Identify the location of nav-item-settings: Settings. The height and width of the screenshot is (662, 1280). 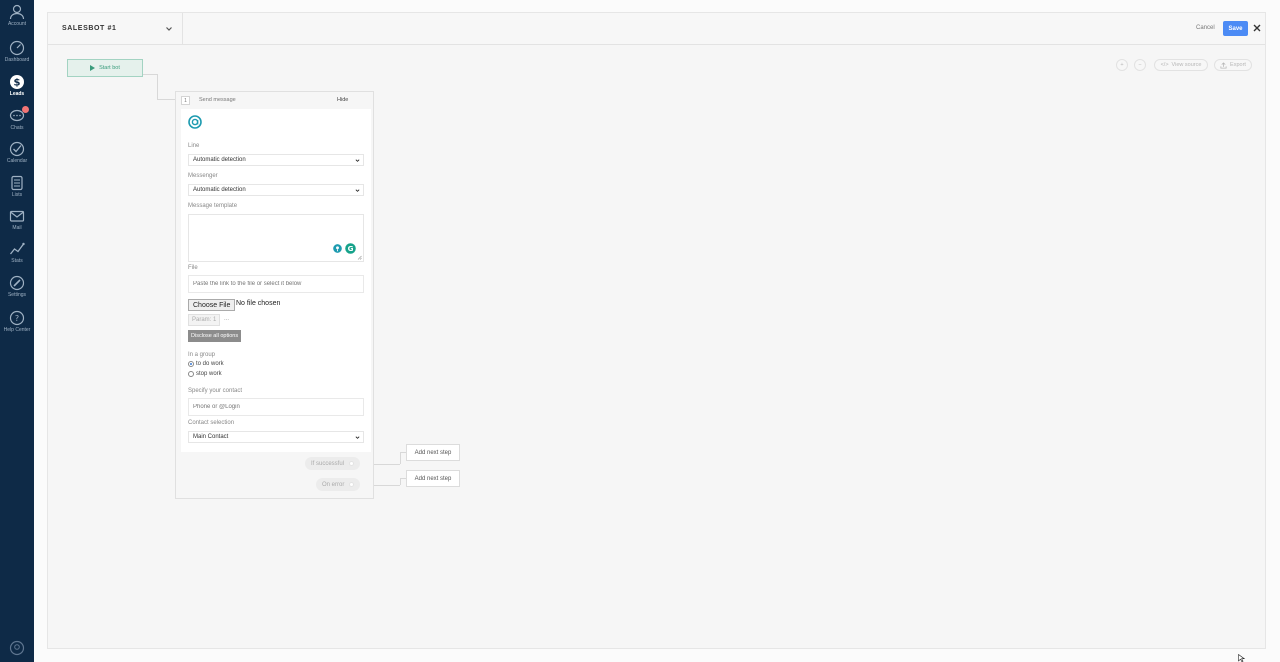
(17, 287).